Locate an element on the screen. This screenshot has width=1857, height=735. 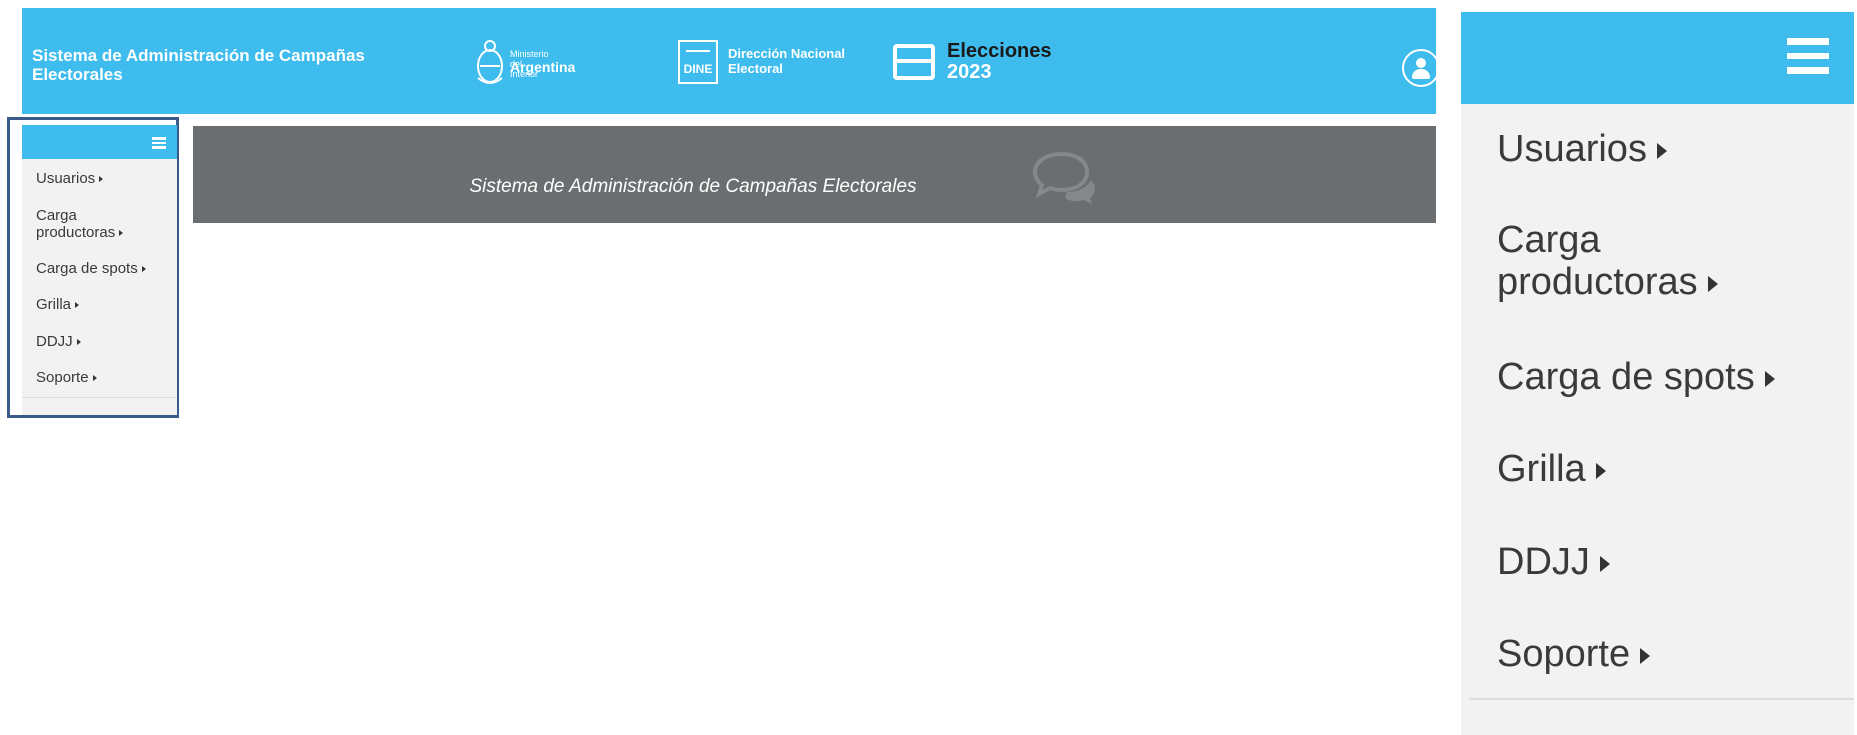
dine-text: Dirección Nacional Electoral is located at coordinates (787, 61).